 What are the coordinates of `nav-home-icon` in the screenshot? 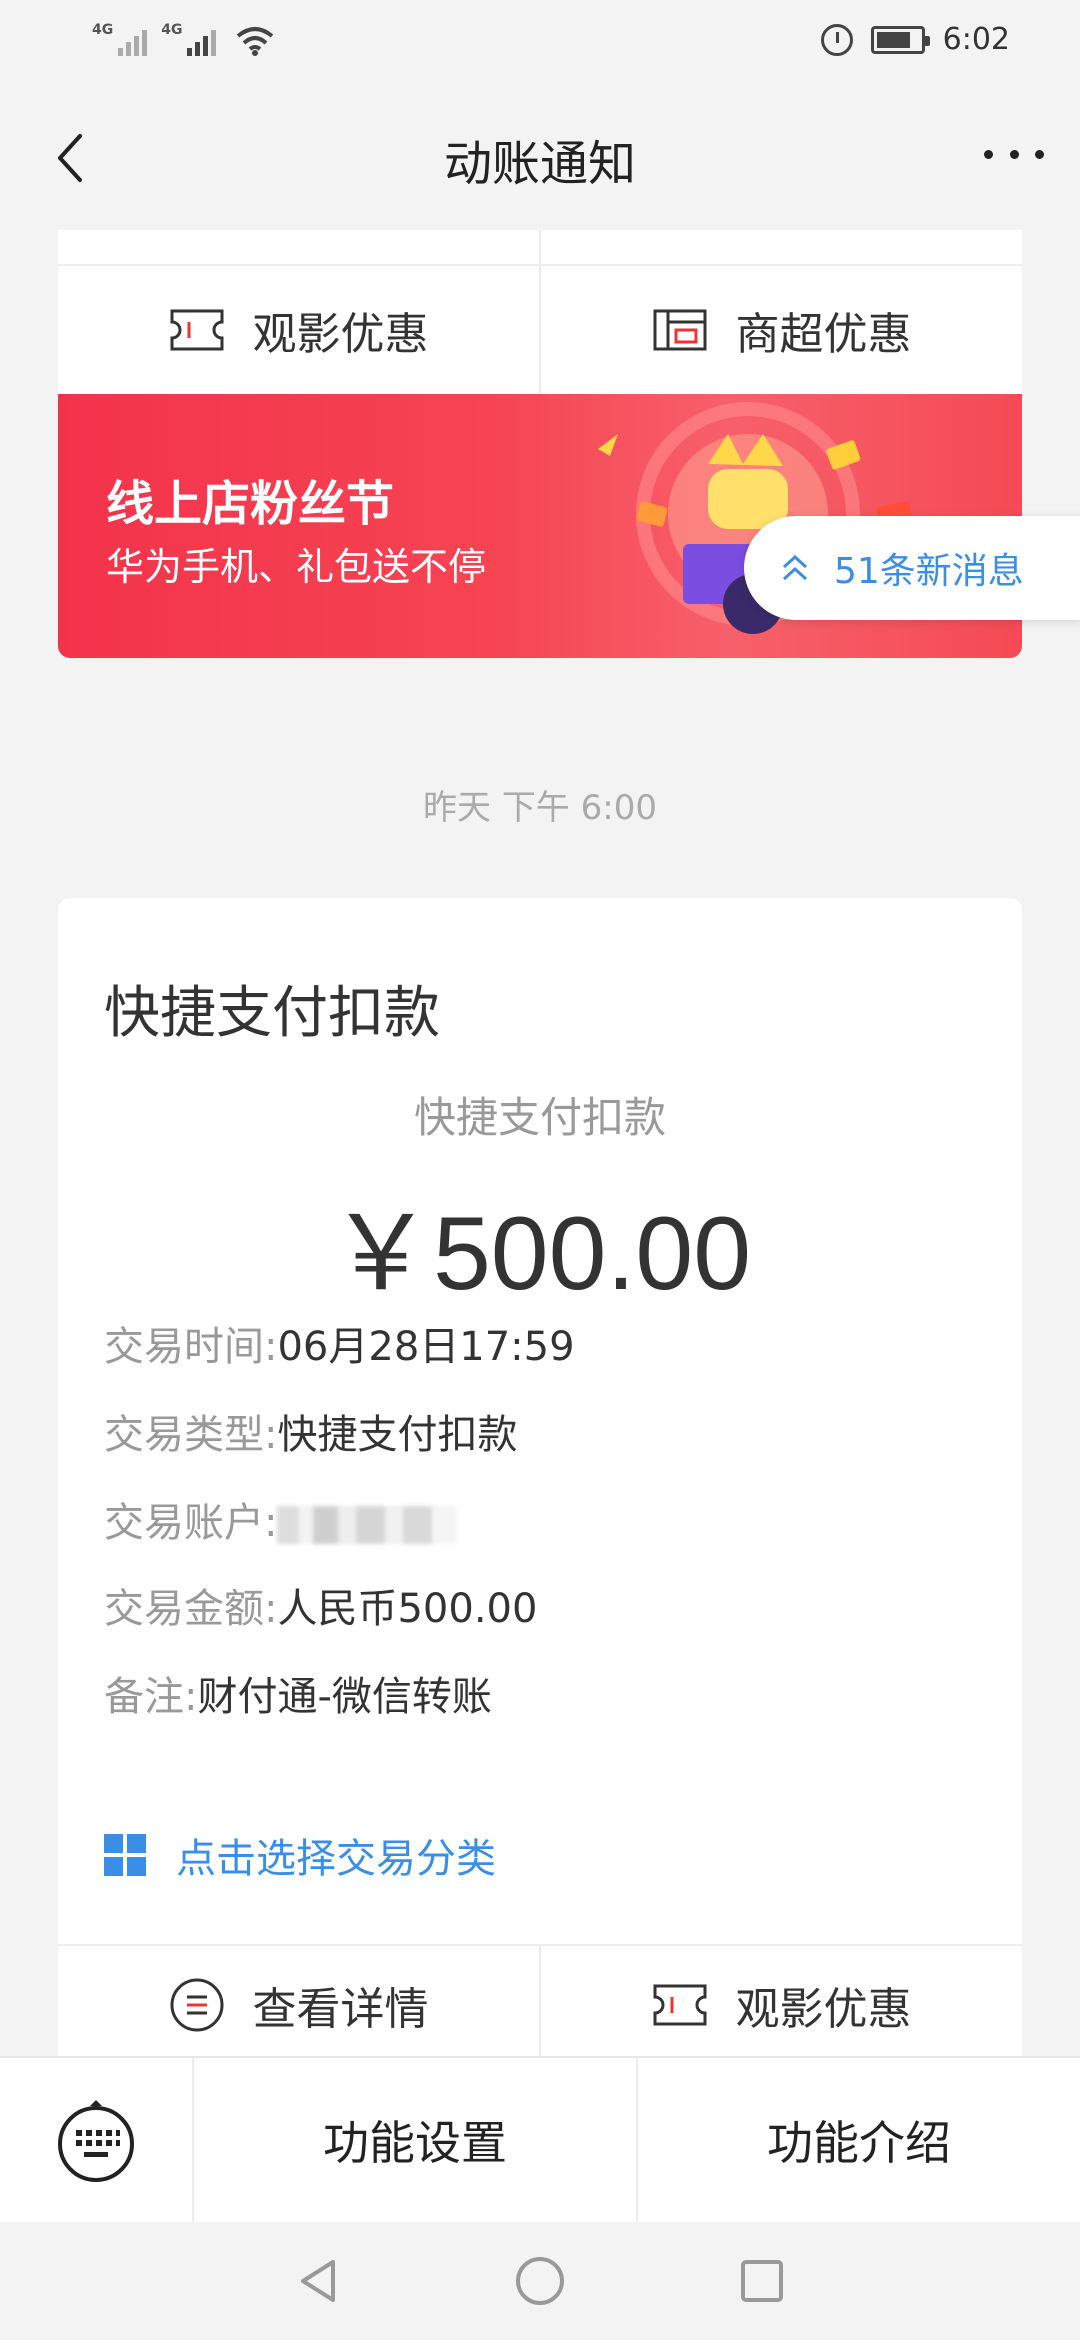 It's located at (540, 2281).